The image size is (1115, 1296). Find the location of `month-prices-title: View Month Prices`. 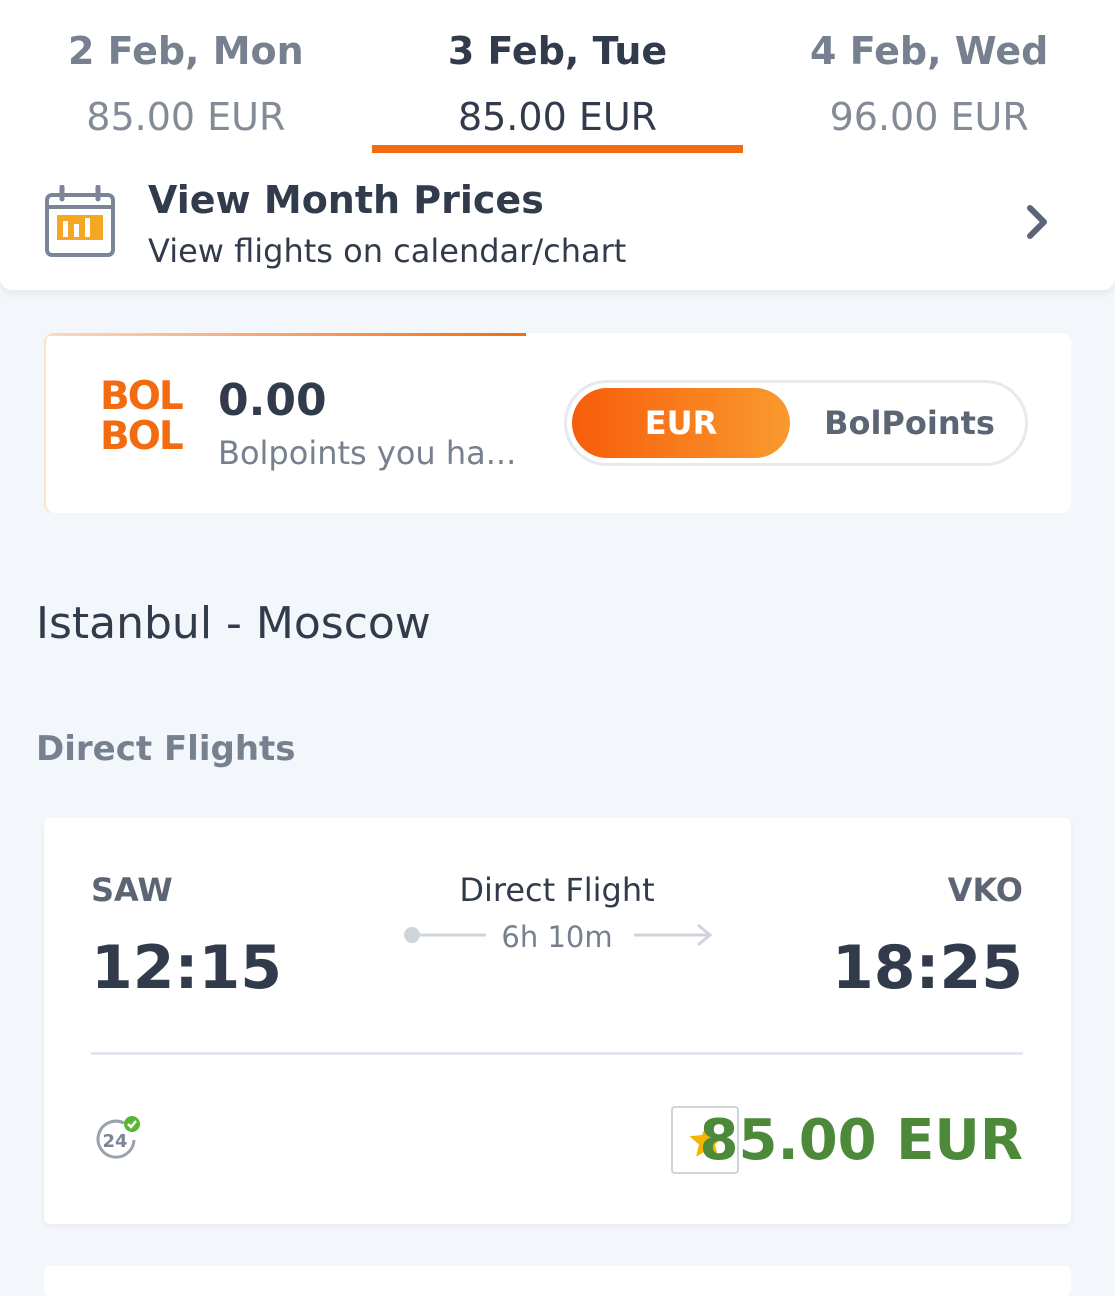

month-prices-title: View Month Prices is located at coordinates (346, 200).